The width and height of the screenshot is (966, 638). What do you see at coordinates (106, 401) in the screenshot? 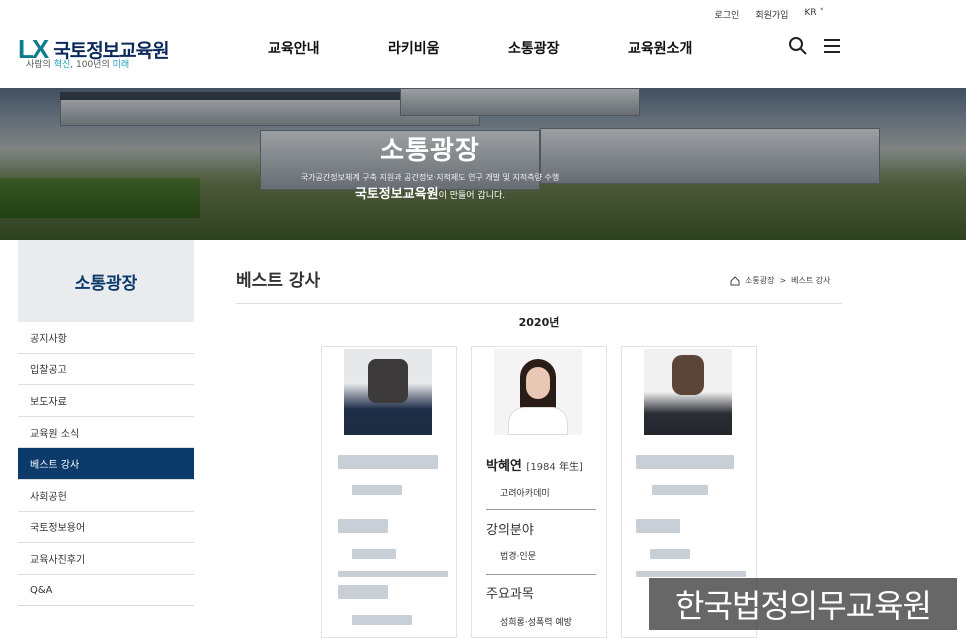
I see `sidebar-item-press: 보도자료` at bounding box center [106, 401].